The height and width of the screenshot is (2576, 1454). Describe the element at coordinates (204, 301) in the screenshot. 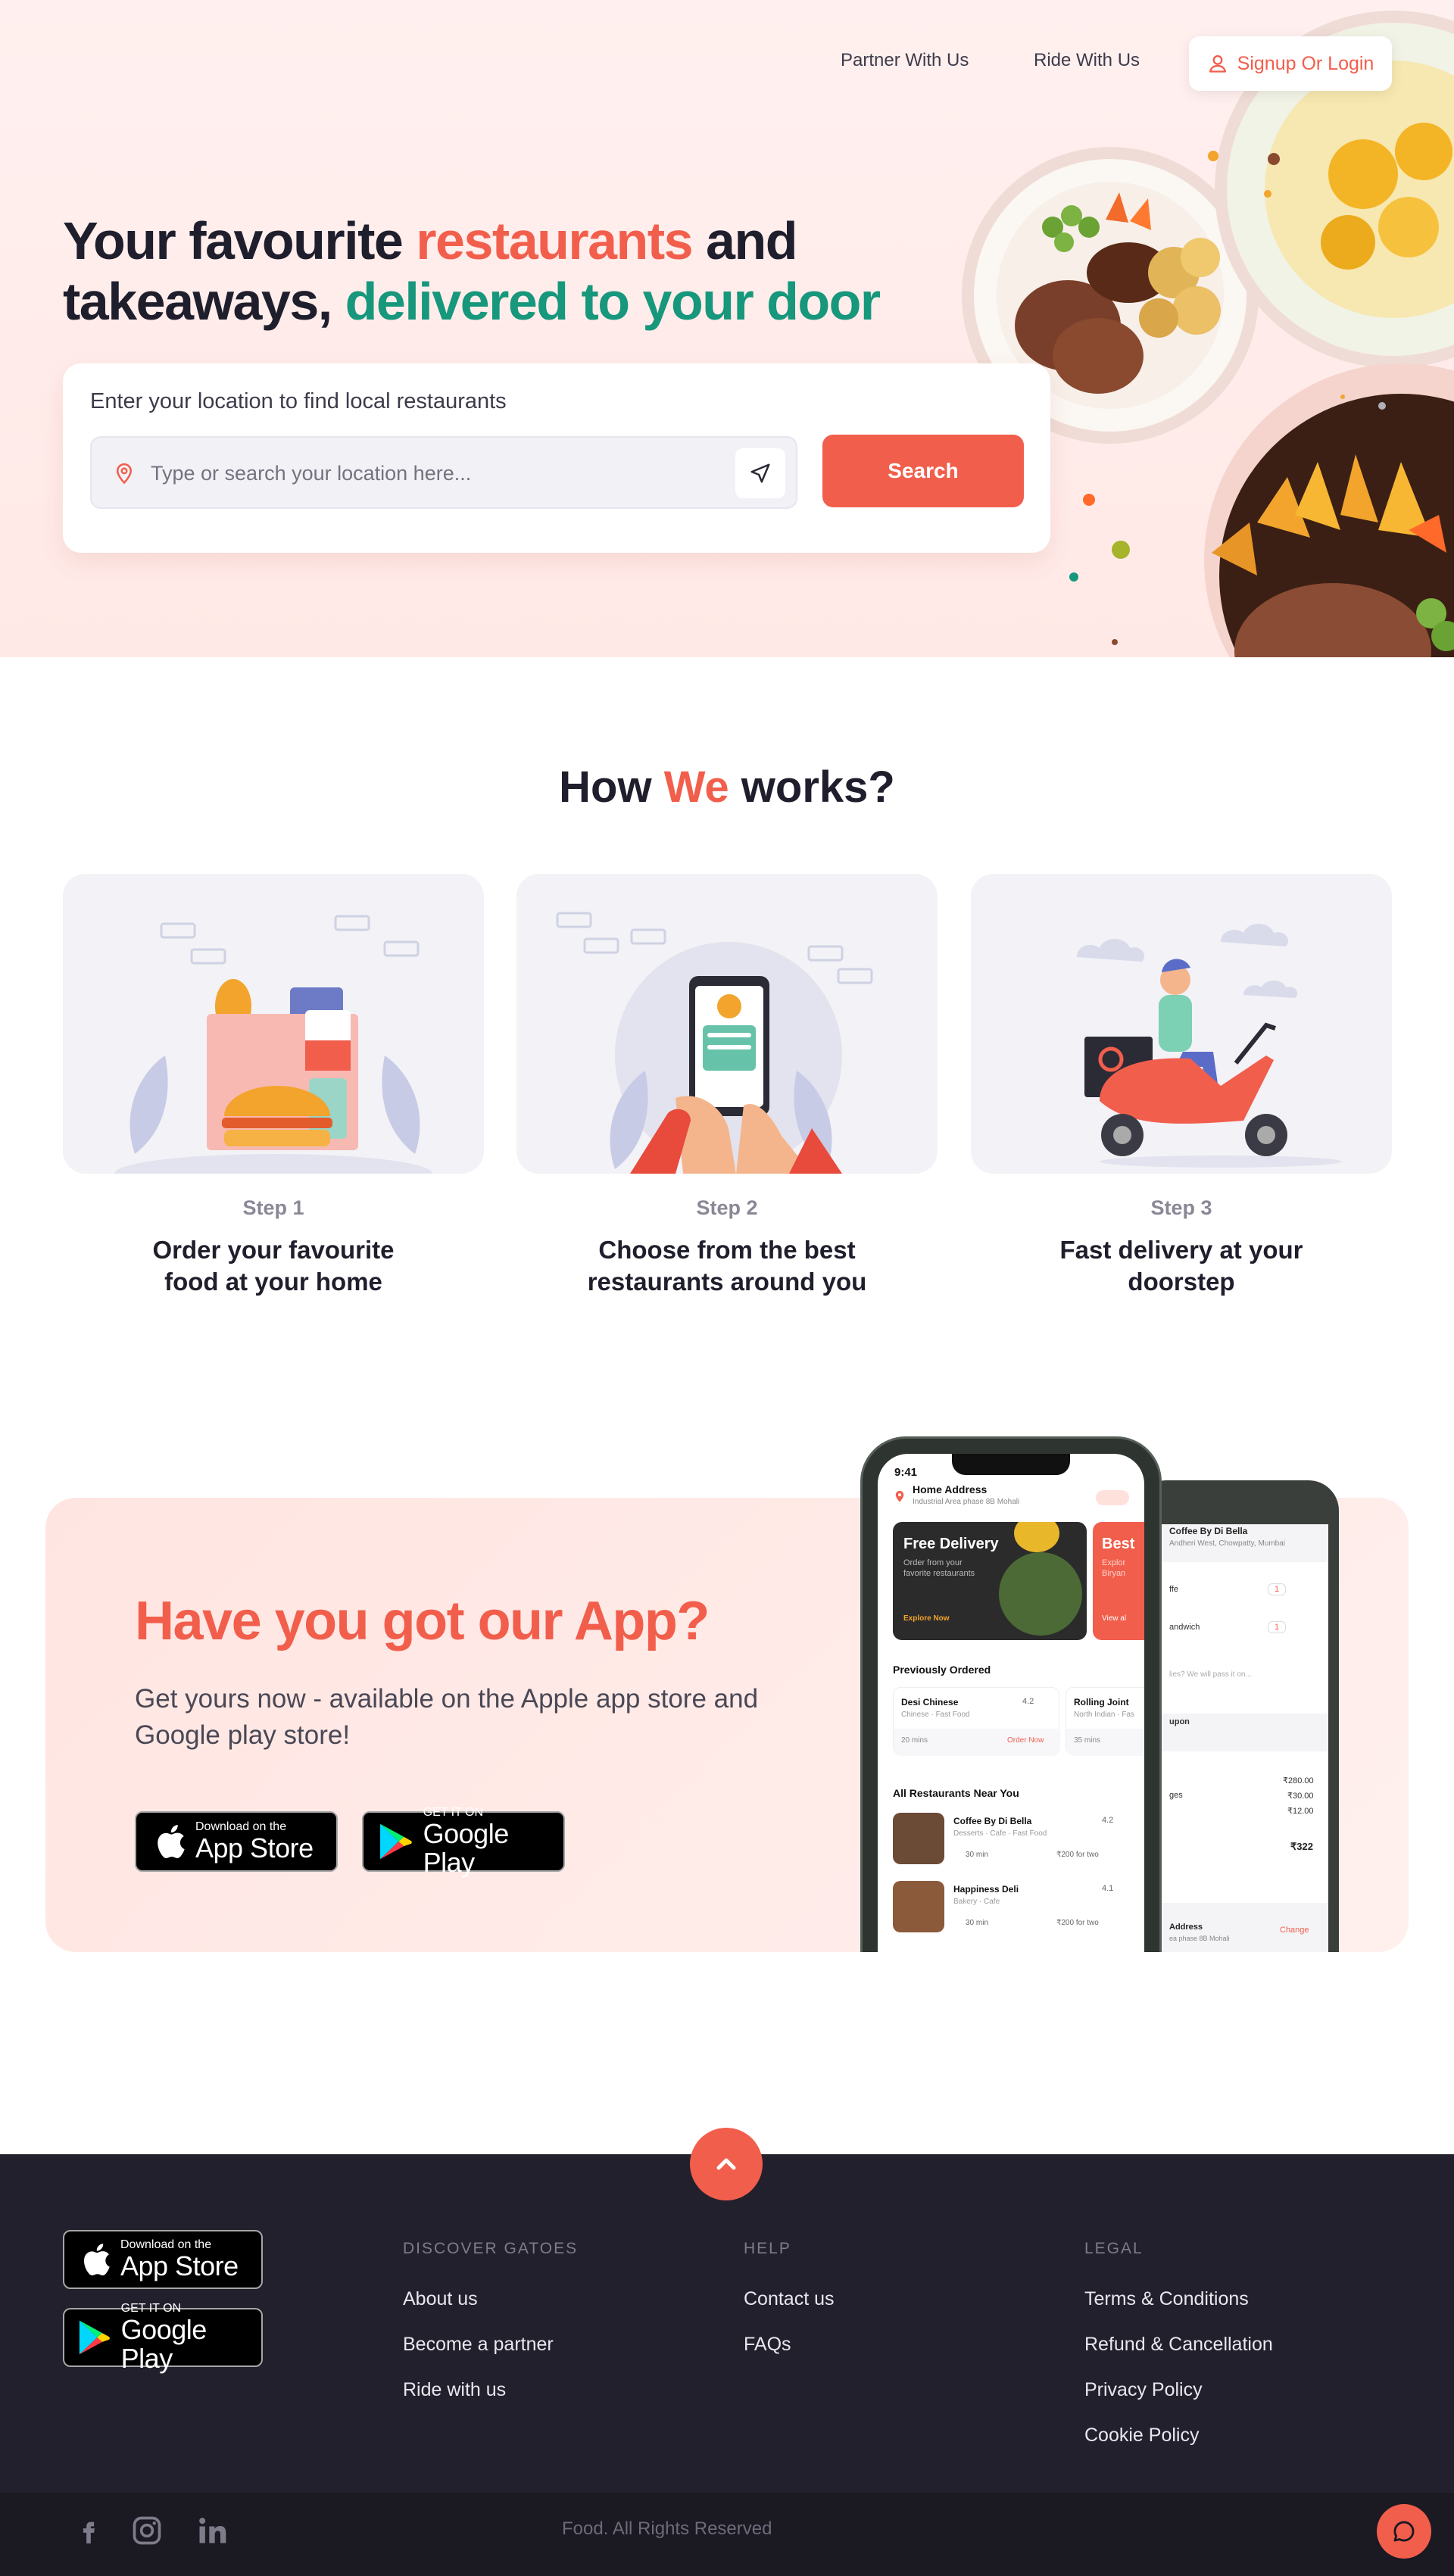

I see `hero-title-text: takeaways,` at that location.